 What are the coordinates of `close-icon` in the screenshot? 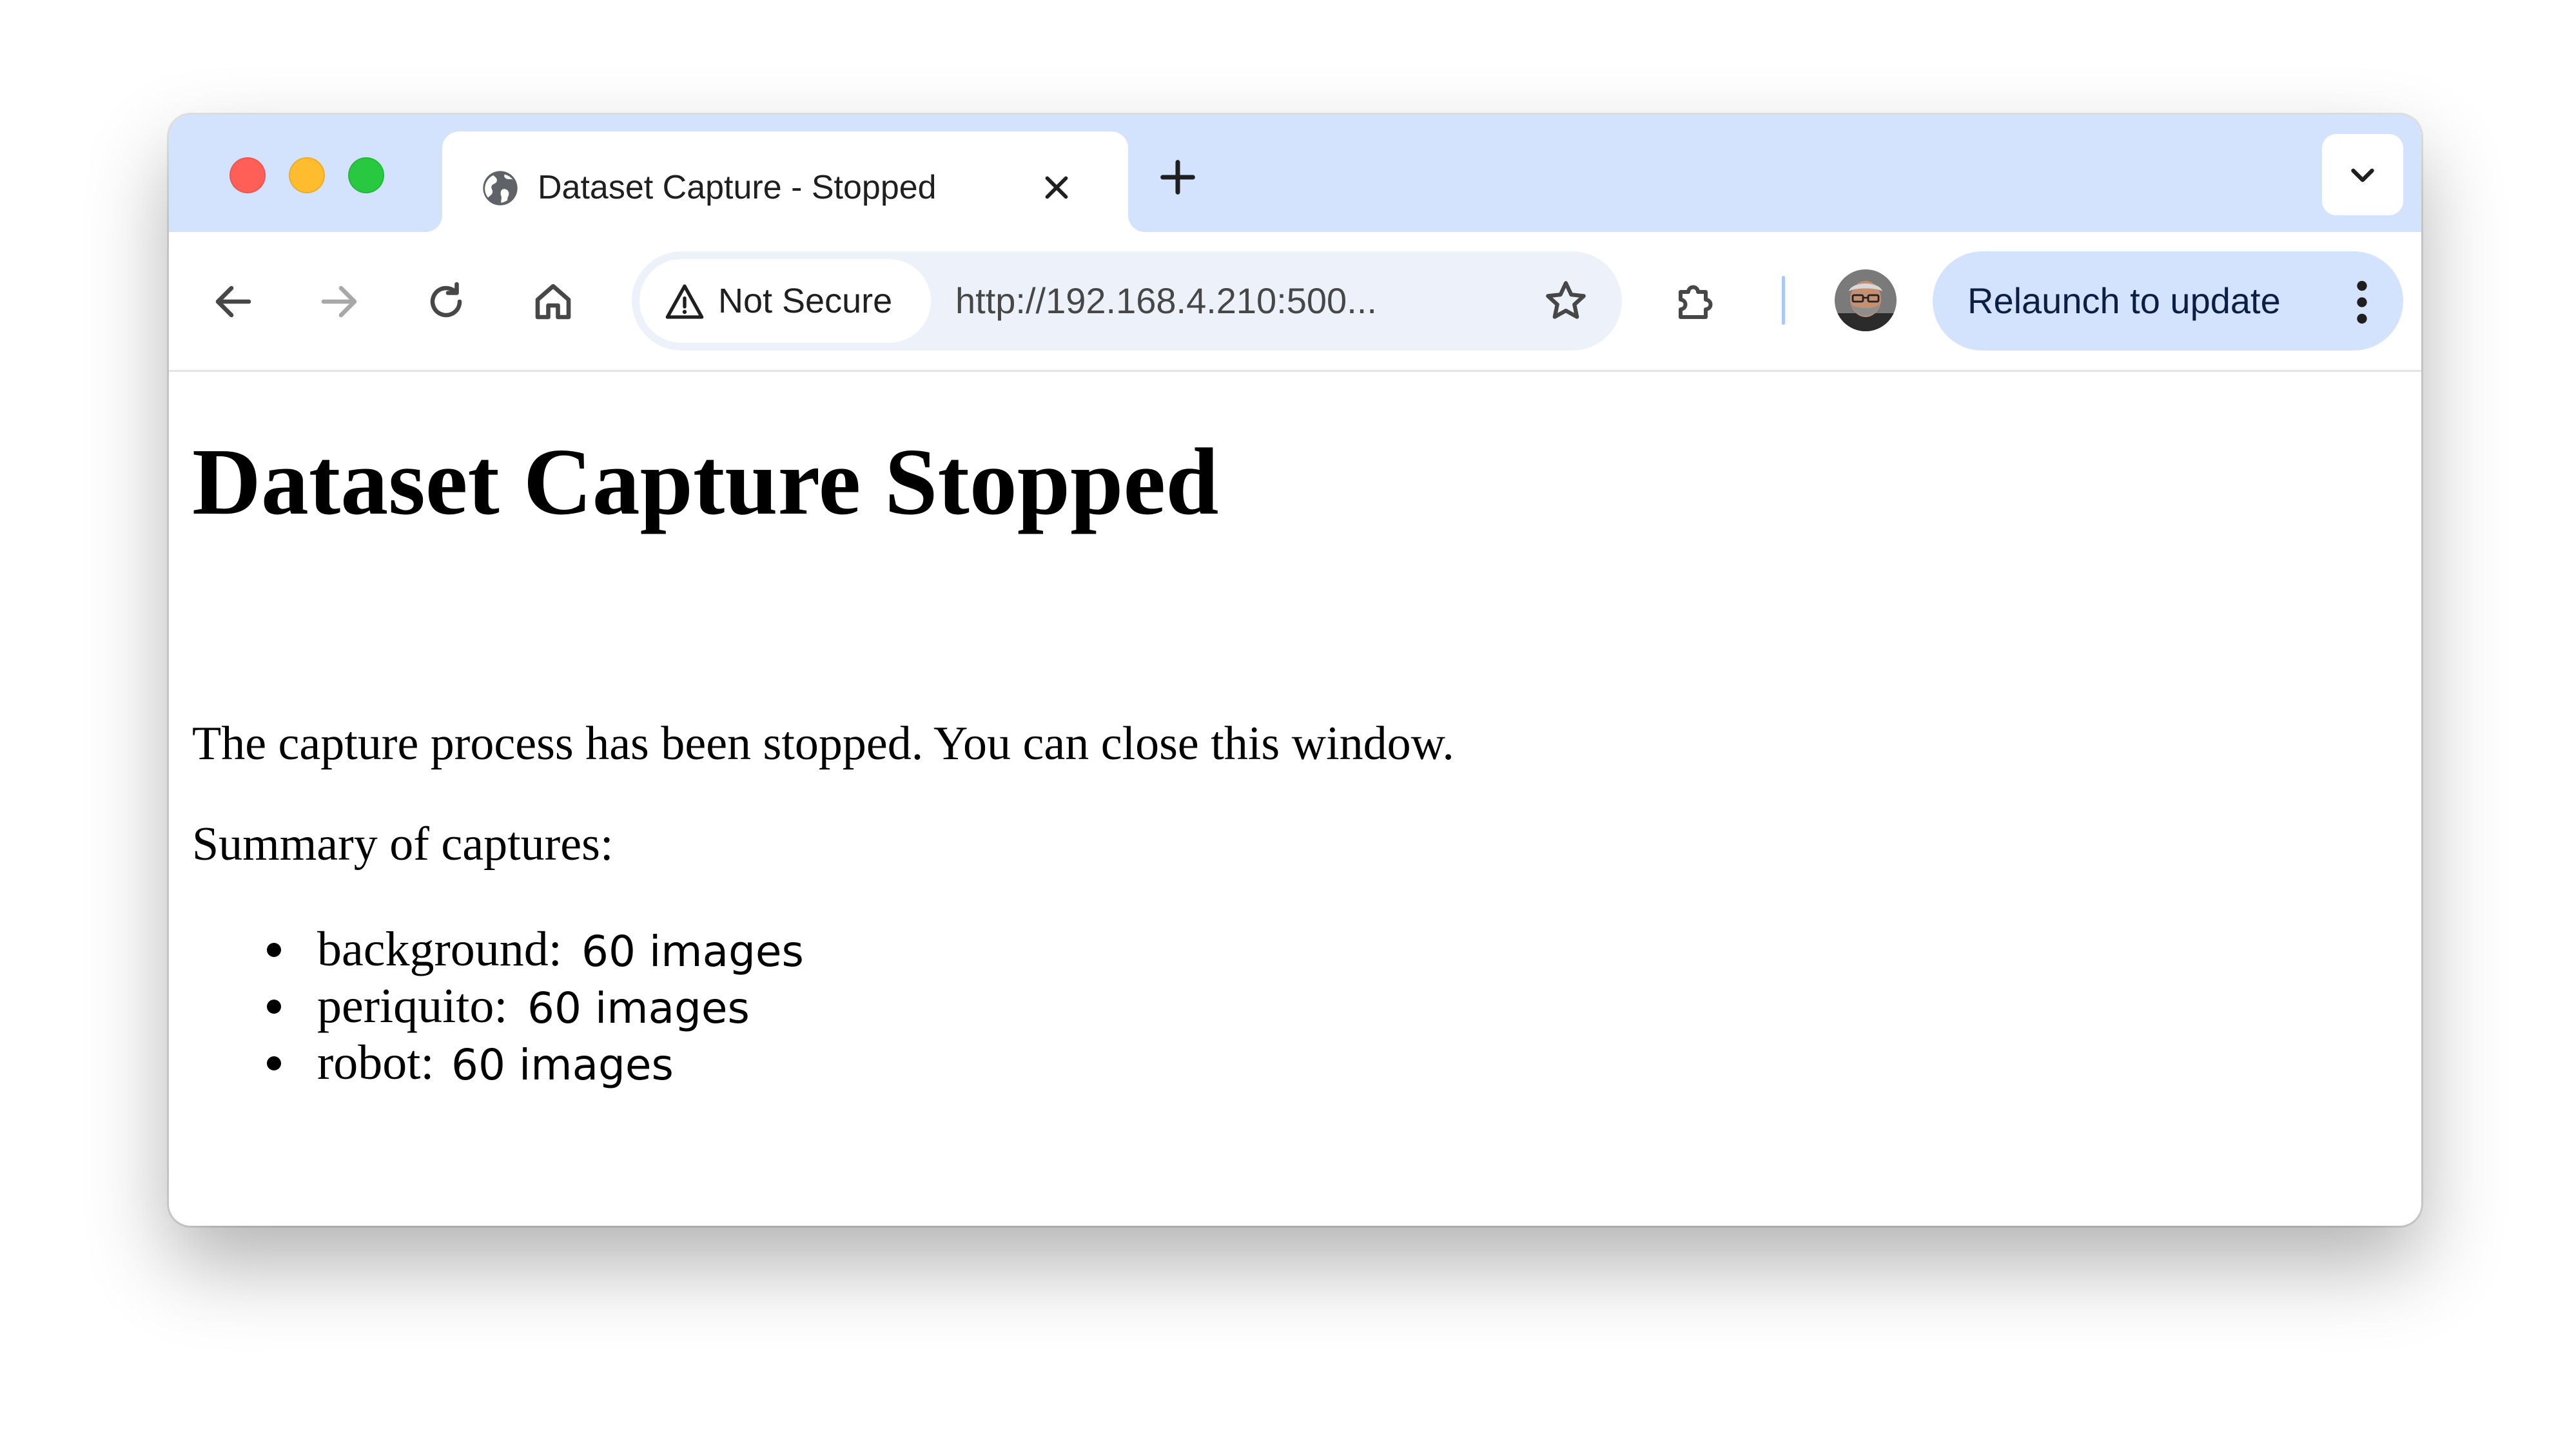 It's located at (1057, 187).